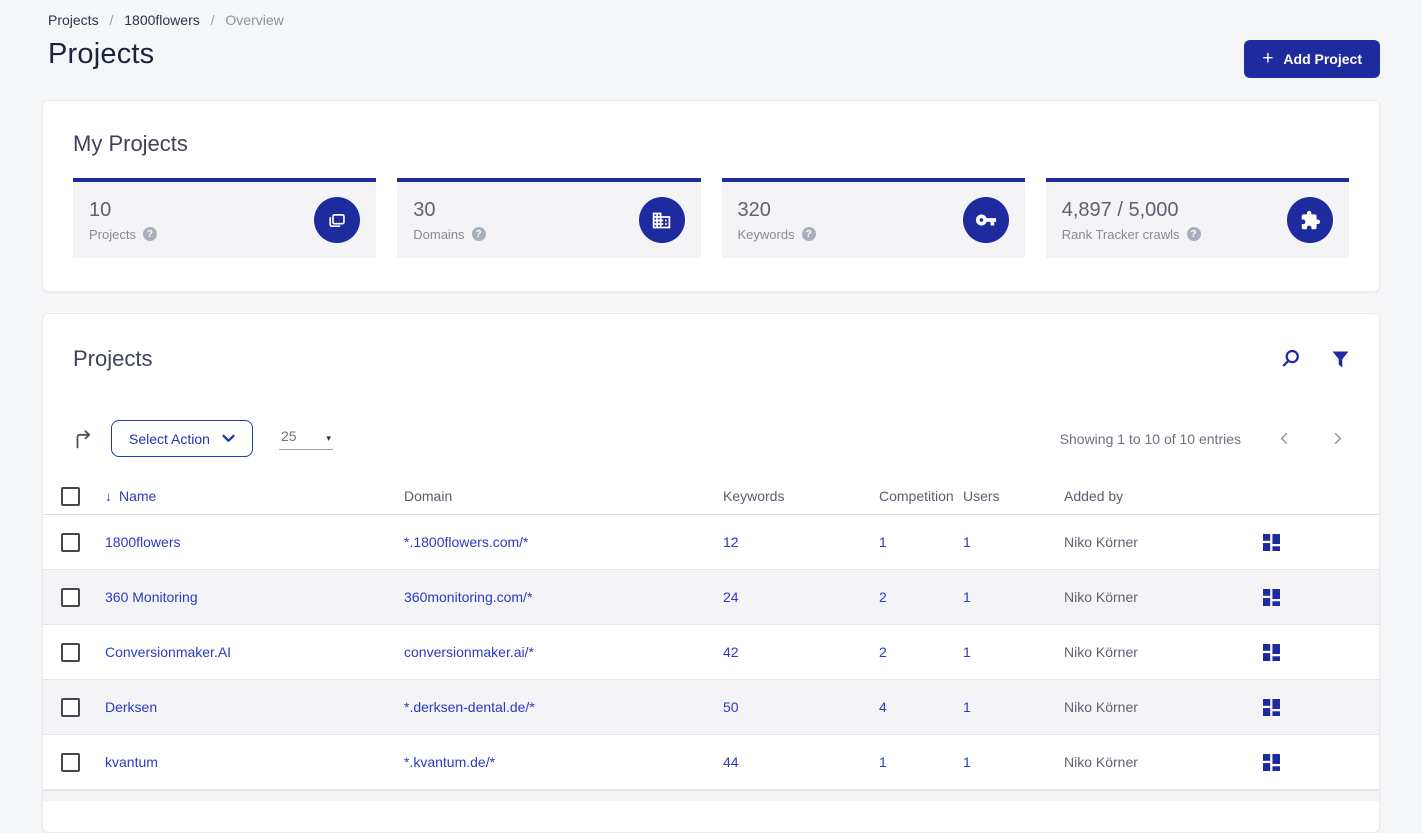  What do you see at coordinates (162, 20) in the screenshot?
I see `breadcrumb-1800flowers: 1800flowers` at bounding box center [162, 20].